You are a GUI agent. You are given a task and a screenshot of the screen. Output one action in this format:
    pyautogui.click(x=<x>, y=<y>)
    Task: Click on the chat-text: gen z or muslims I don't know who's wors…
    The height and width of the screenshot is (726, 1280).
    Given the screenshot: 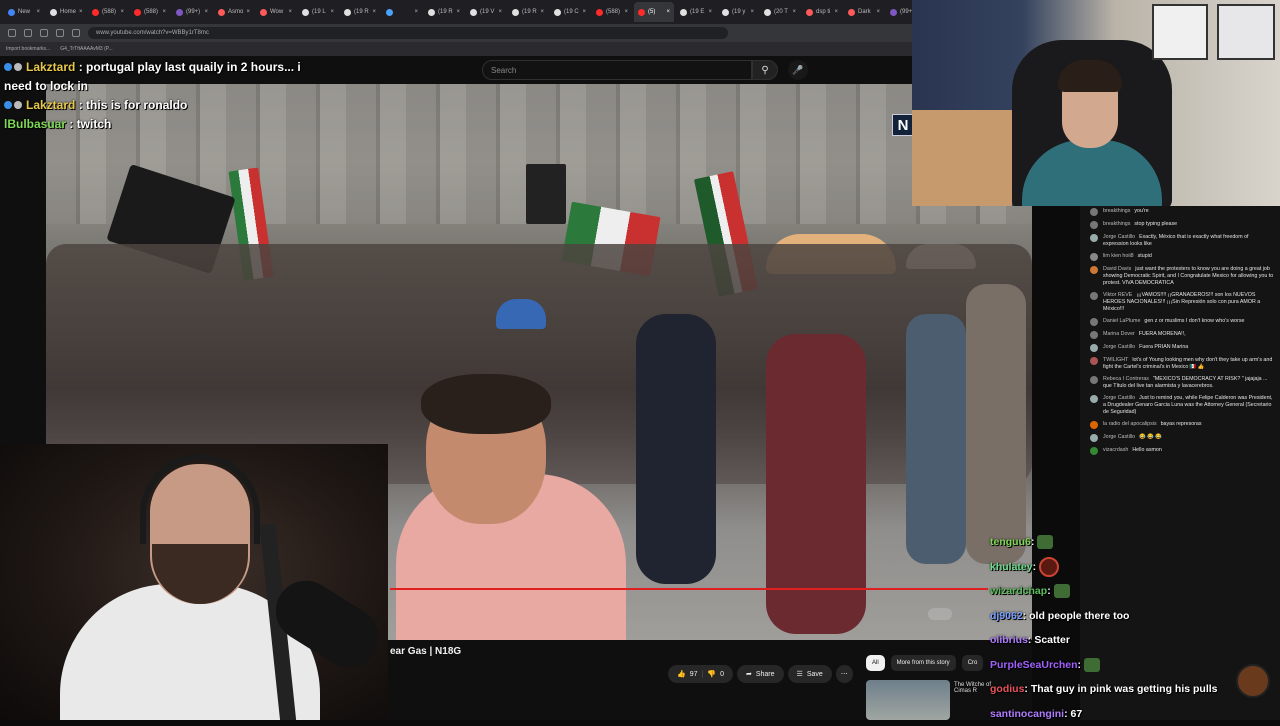 What is the action you would take?
    pyautogui.click(x=1194, y=321)
    